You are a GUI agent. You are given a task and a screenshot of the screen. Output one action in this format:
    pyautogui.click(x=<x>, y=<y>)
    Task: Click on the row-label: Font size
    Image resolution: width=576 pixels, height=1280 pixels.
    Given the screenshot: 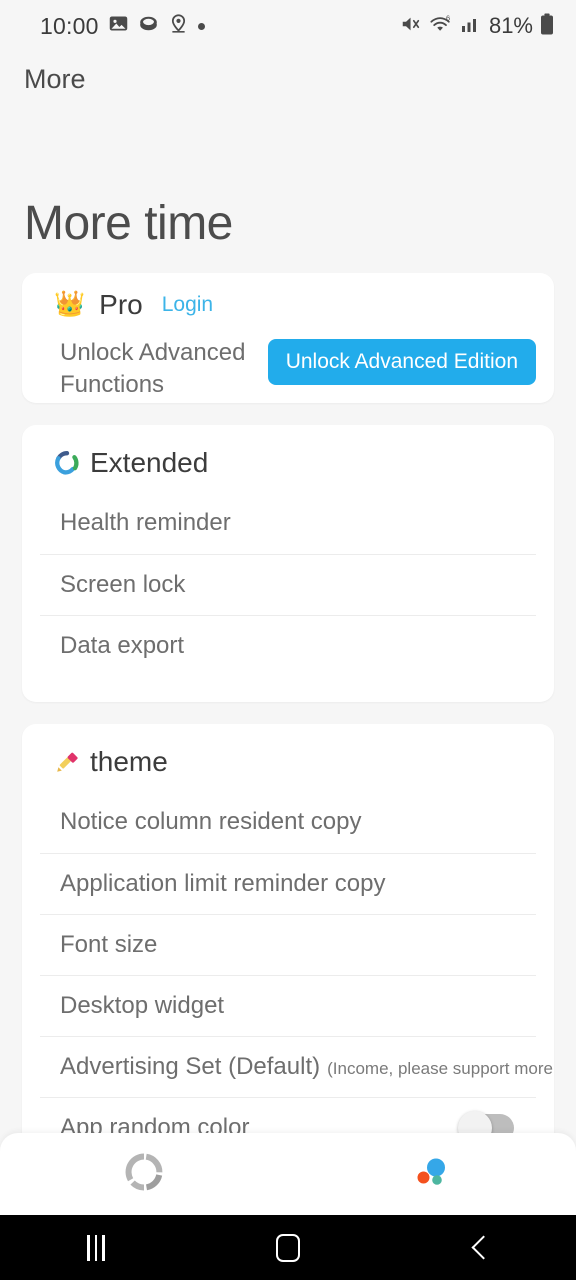 What is the action you would take?
    pyautogui.click(x=109, y=944)
    